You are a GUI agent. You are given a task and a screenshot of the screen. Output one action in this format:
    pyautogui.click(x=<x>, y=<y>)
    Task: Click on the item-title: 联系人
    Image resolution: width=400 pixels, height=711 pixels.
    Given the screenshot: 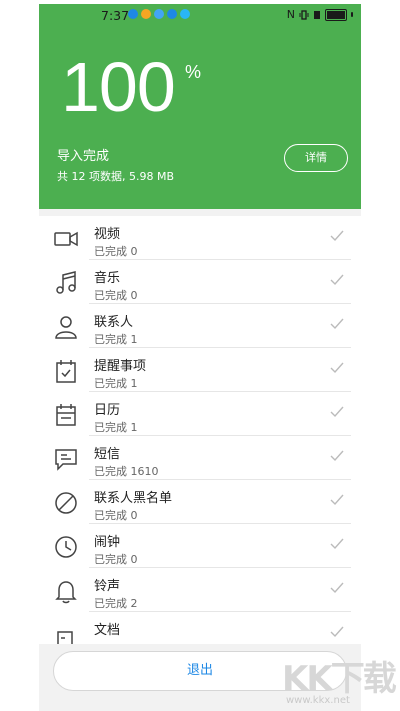 What is the action you would take?
    pyautogui.click(x=114, y=322)
    